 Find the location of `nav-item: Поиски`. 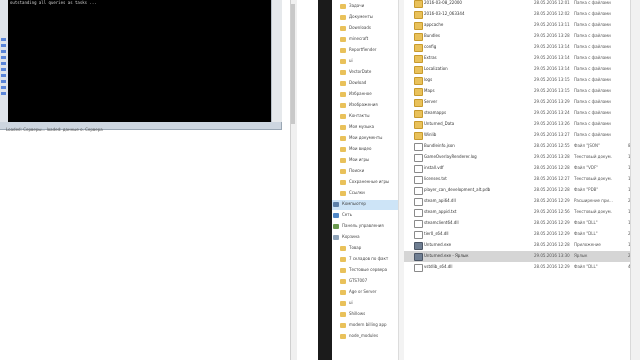

nav-item: Поиски is located at coordinates (368, 172).